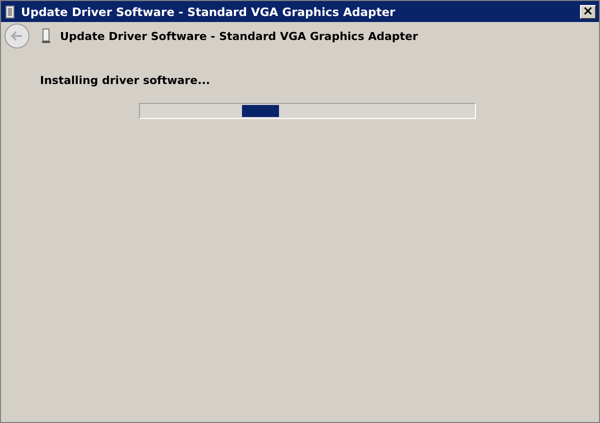 This screenshot has width=600, height=423. Describe the element at coordinates (239, 36) in the screenshot. I see `wizard-heading: Update Driver Software - Standard VGA Graphics Adapter` at that location.